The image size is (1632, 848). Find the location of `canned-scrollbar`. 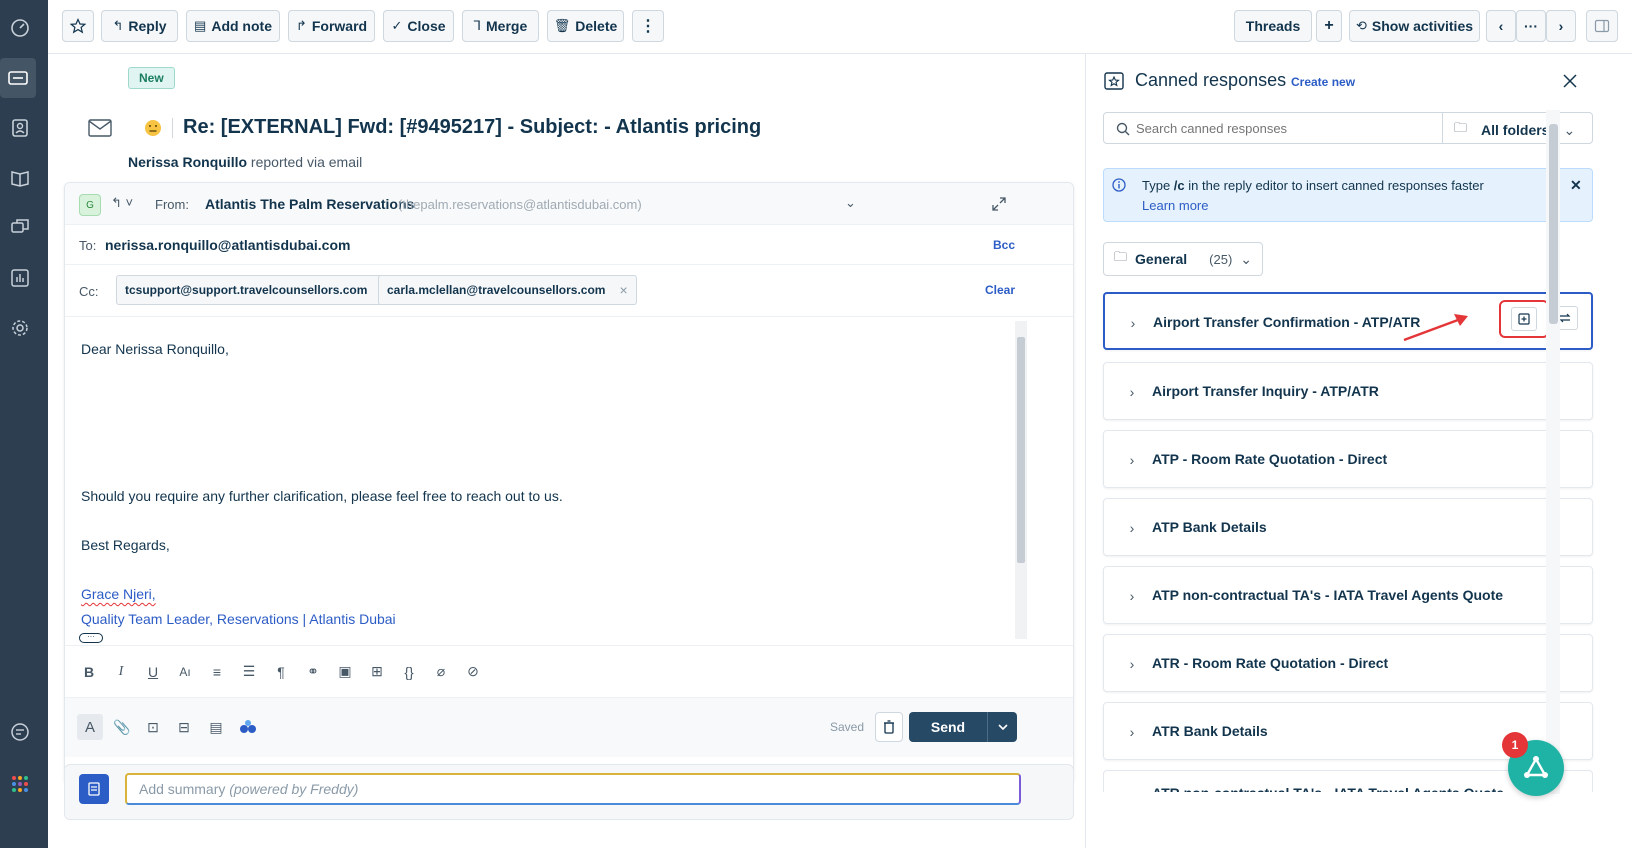

canned-scrollbar is located at coordinates (1553, 452).